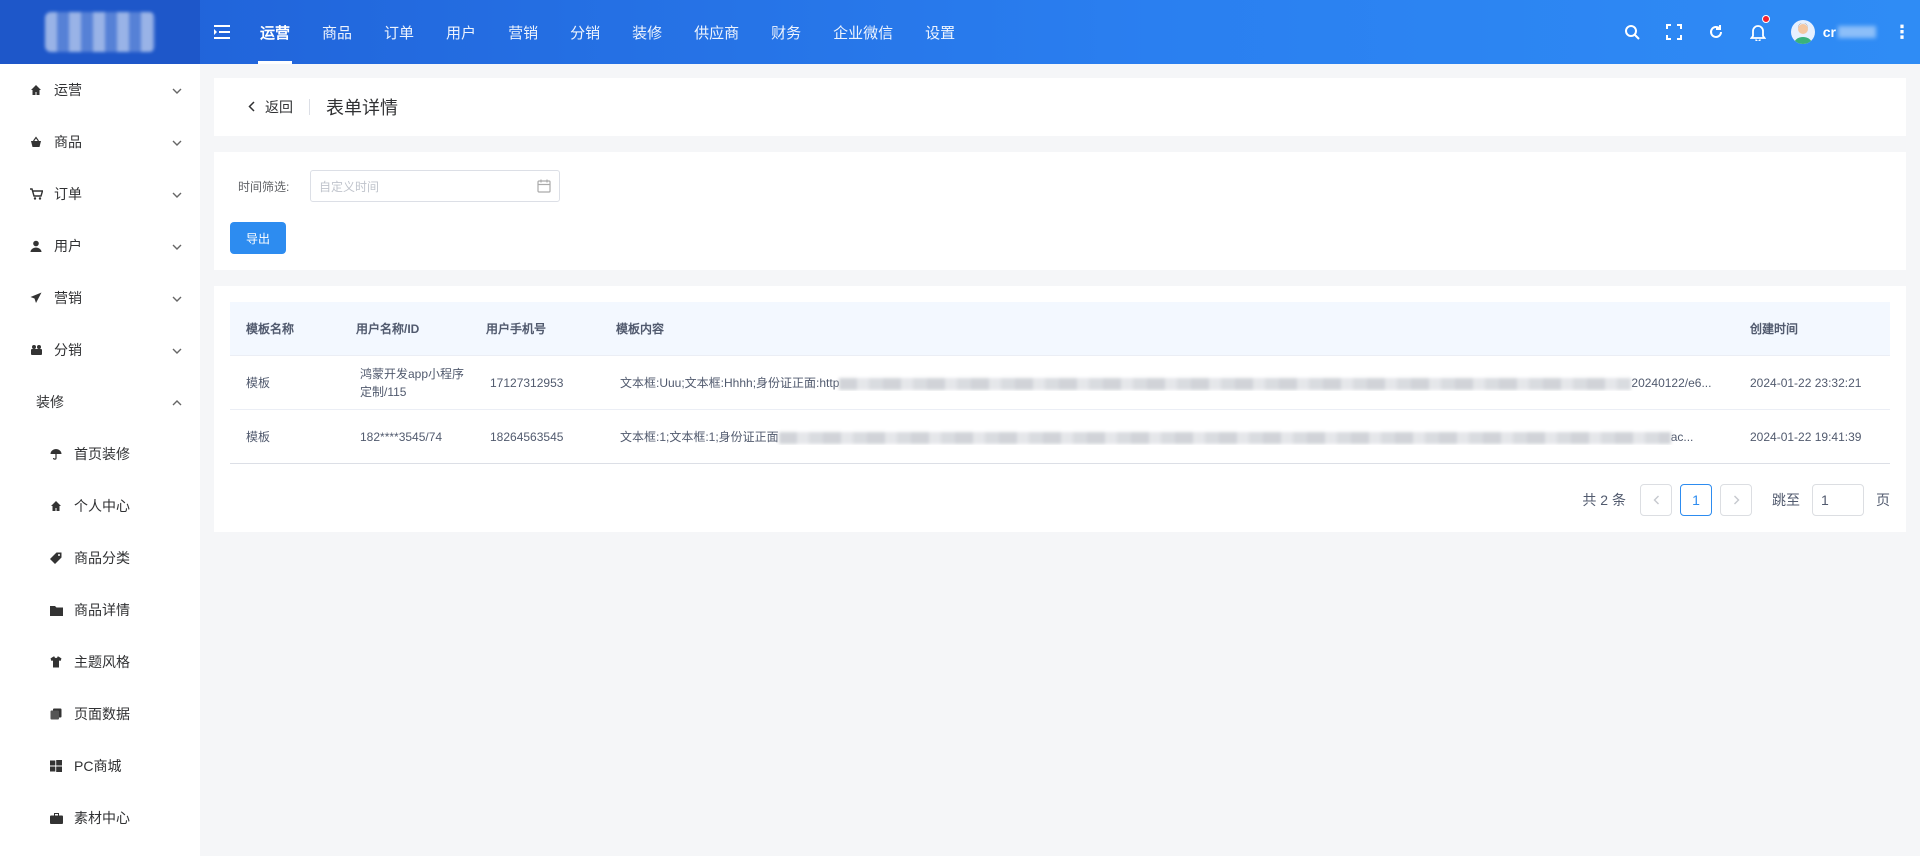 This screenshot has width=1920, height=856. Describe the element at coordinates (337, 32) in the screenshot. I see `topnav-products: 商品` at that location.